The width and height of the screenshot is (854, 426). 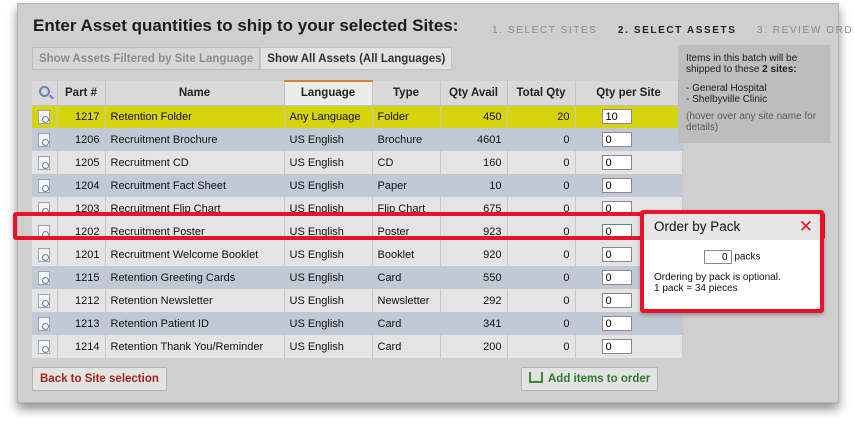 What do you see at coordinates (541, 116) in the screenshot?
I see `total-qty: 20` at bounding box center [541, 116].